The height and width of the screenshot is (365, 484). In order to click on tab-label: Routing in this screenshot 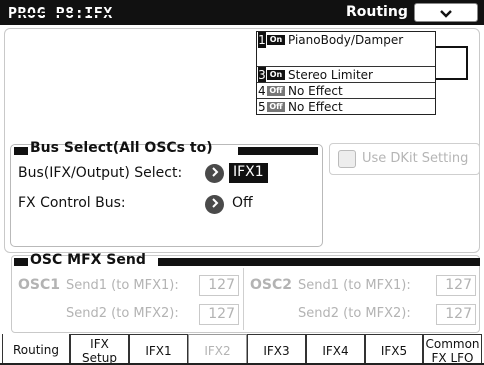, I will do `click(35, 350)`.